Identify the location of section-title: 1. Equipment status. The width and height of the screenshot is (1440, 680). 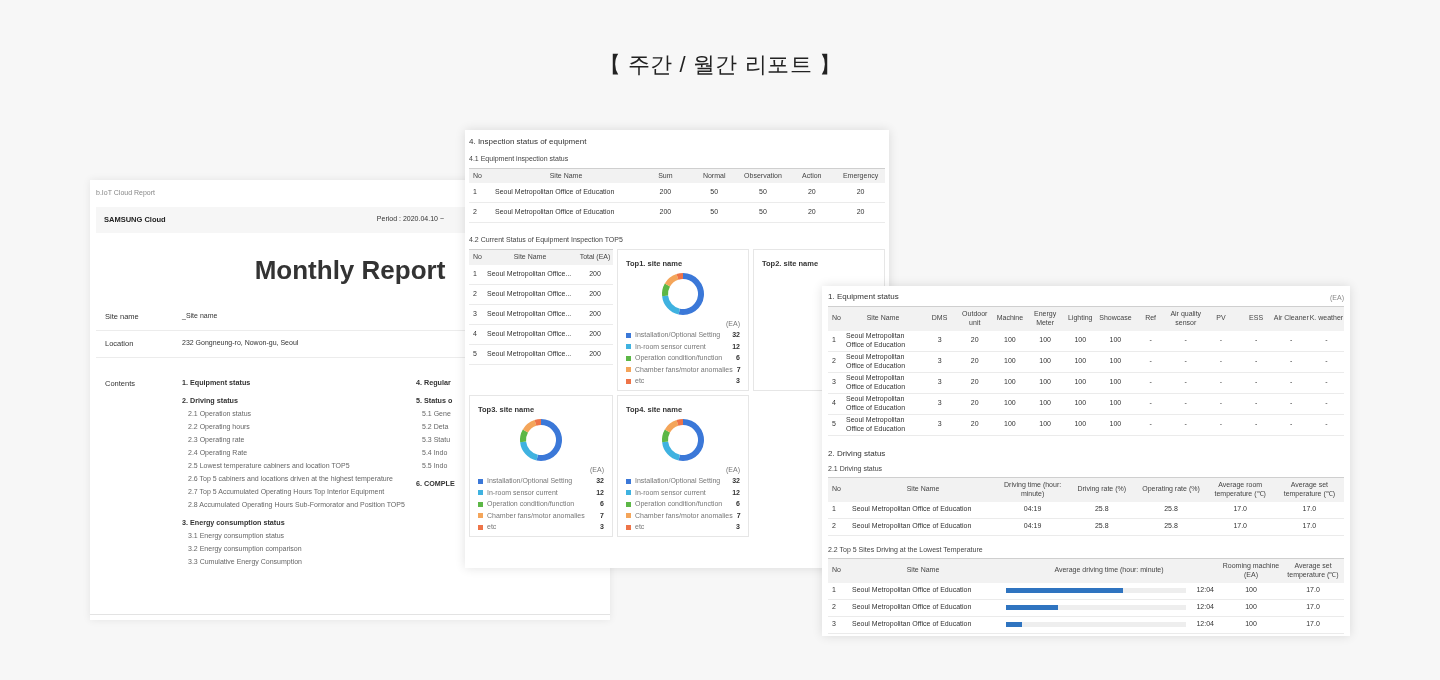
(863, 297).